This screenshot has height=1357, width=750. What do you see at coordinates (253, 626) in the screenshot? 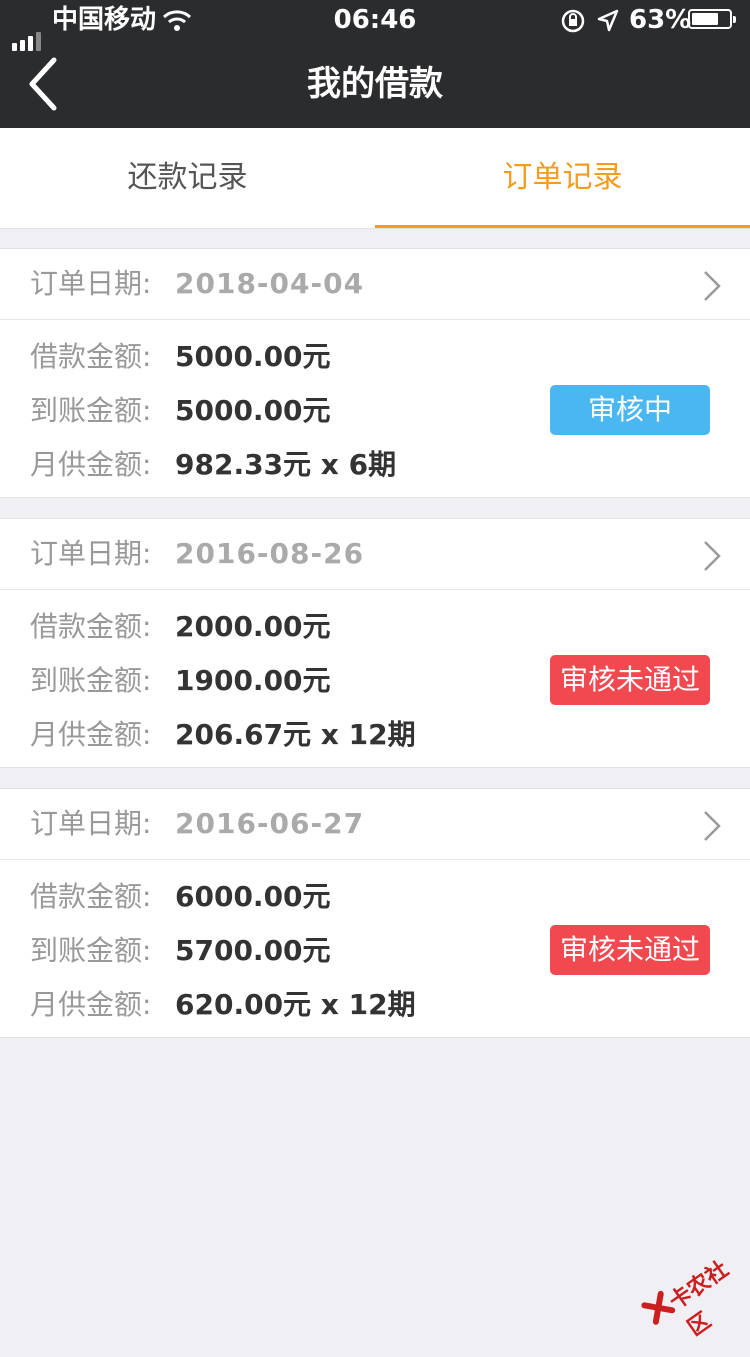
I see `loan-amount-value: 2000.00元` at bounding box center [253, 626].